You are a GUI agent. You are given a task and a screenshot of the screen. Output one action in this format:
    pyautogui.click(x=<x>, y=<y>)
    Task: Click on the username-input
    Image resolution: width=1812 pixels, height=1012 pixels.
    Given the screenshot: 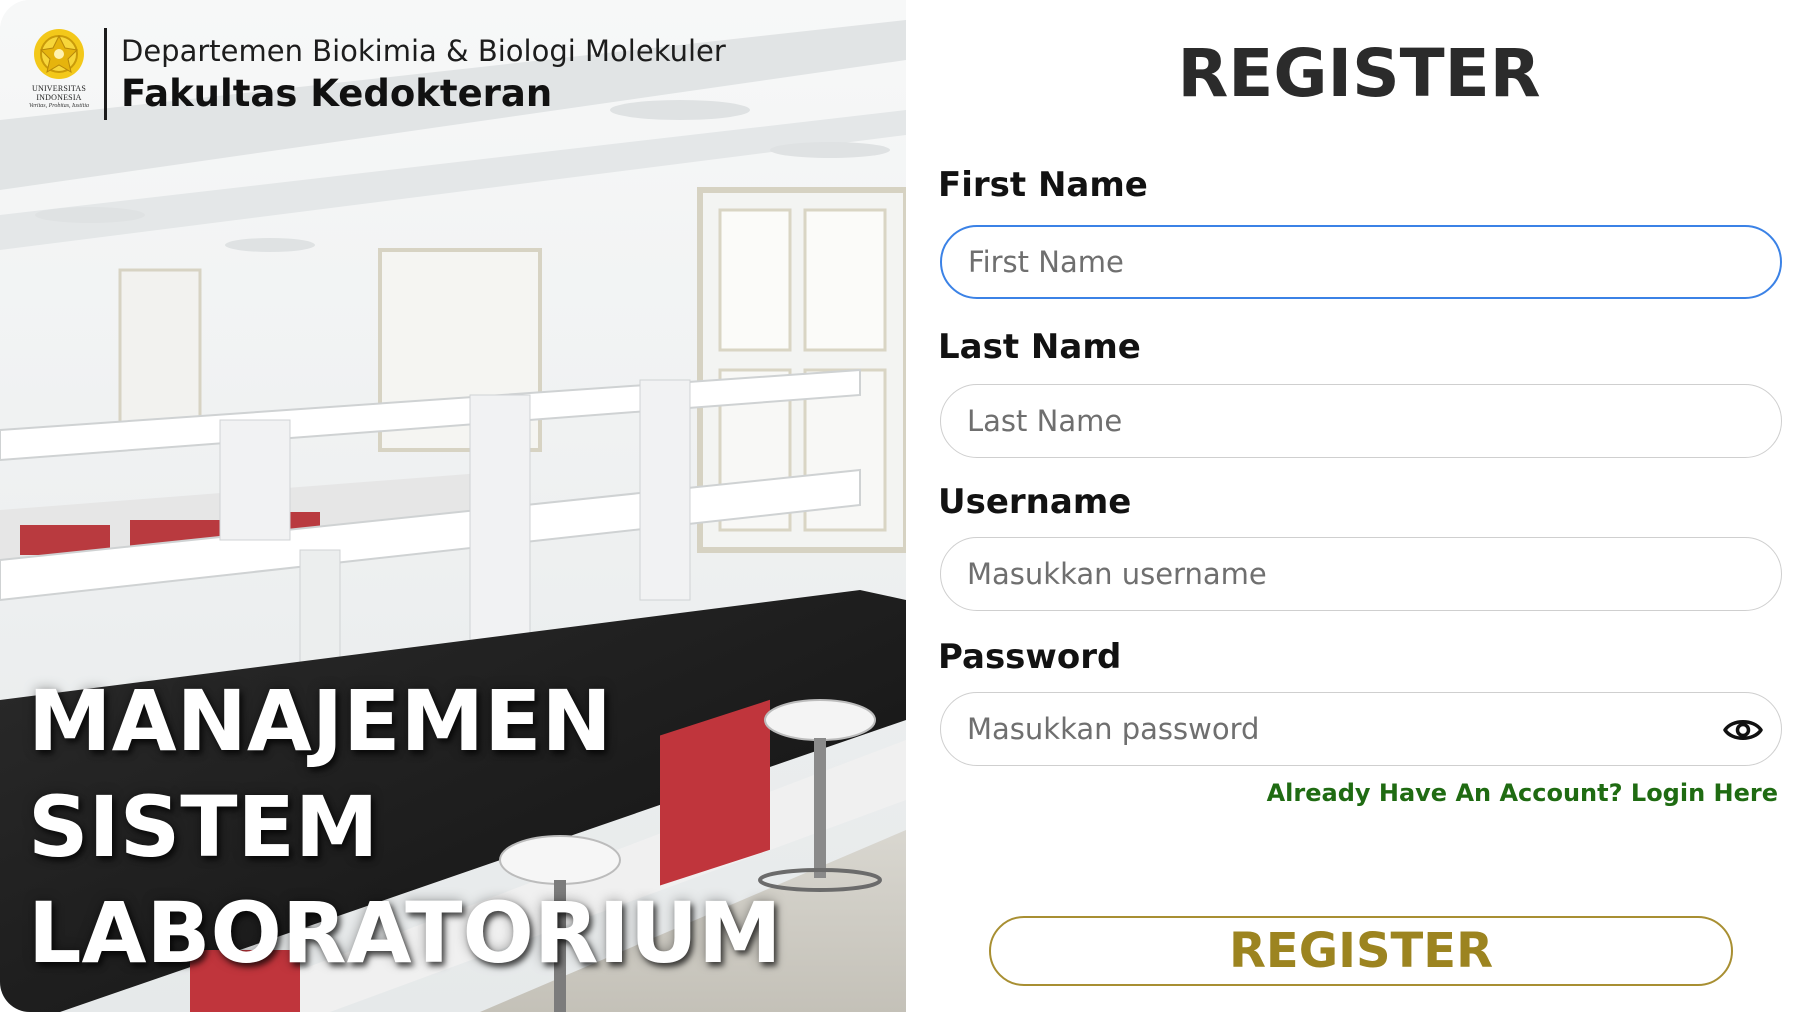 What is the action you would take?
    pyautogui.click(x=1361, y=574)
    